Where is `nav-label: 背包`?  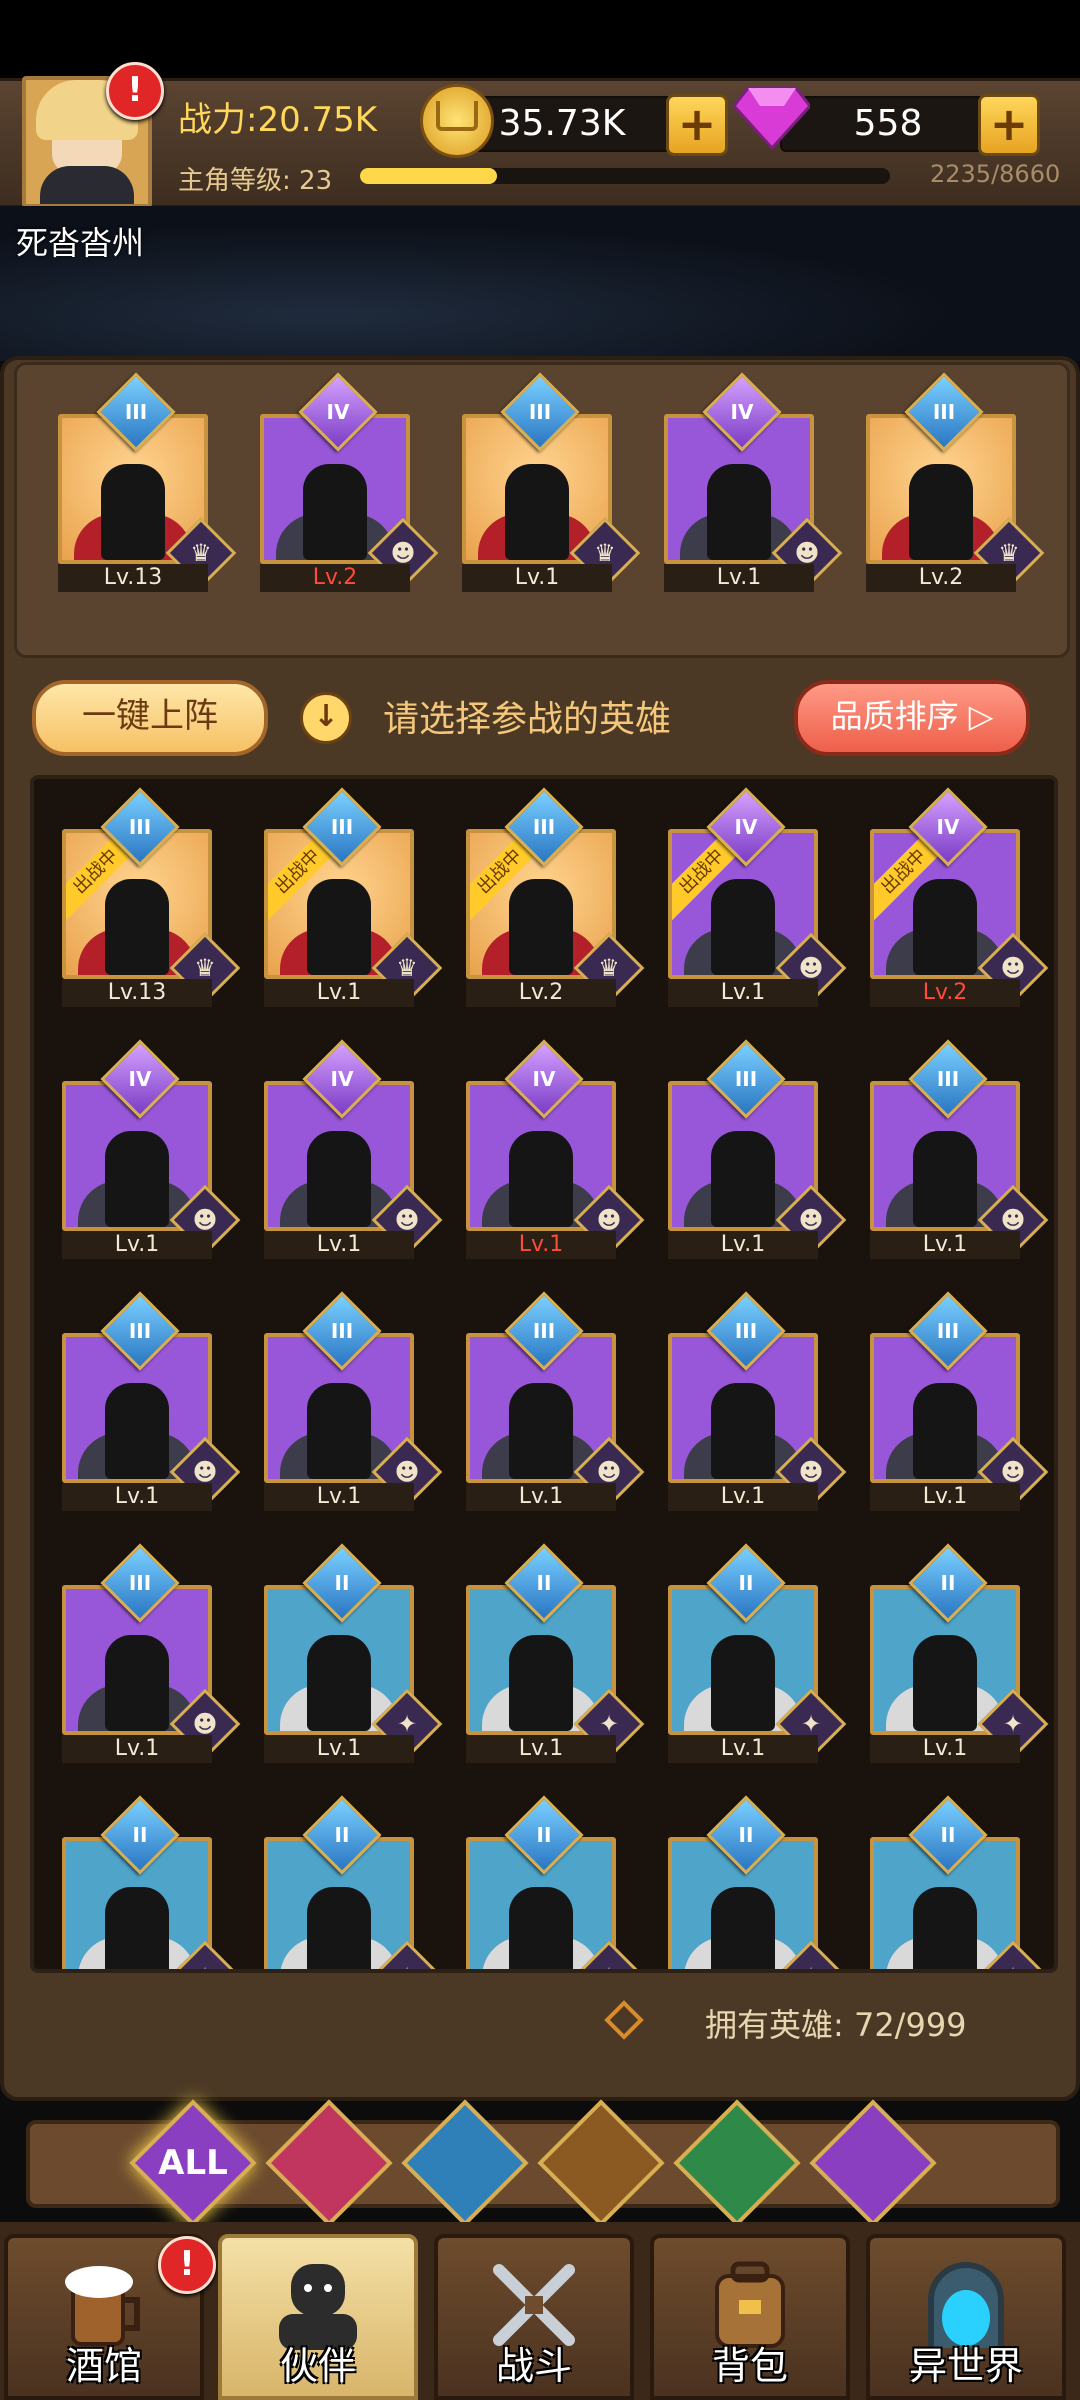
nav-label: 背包 is located at coordinates (749, 2366).